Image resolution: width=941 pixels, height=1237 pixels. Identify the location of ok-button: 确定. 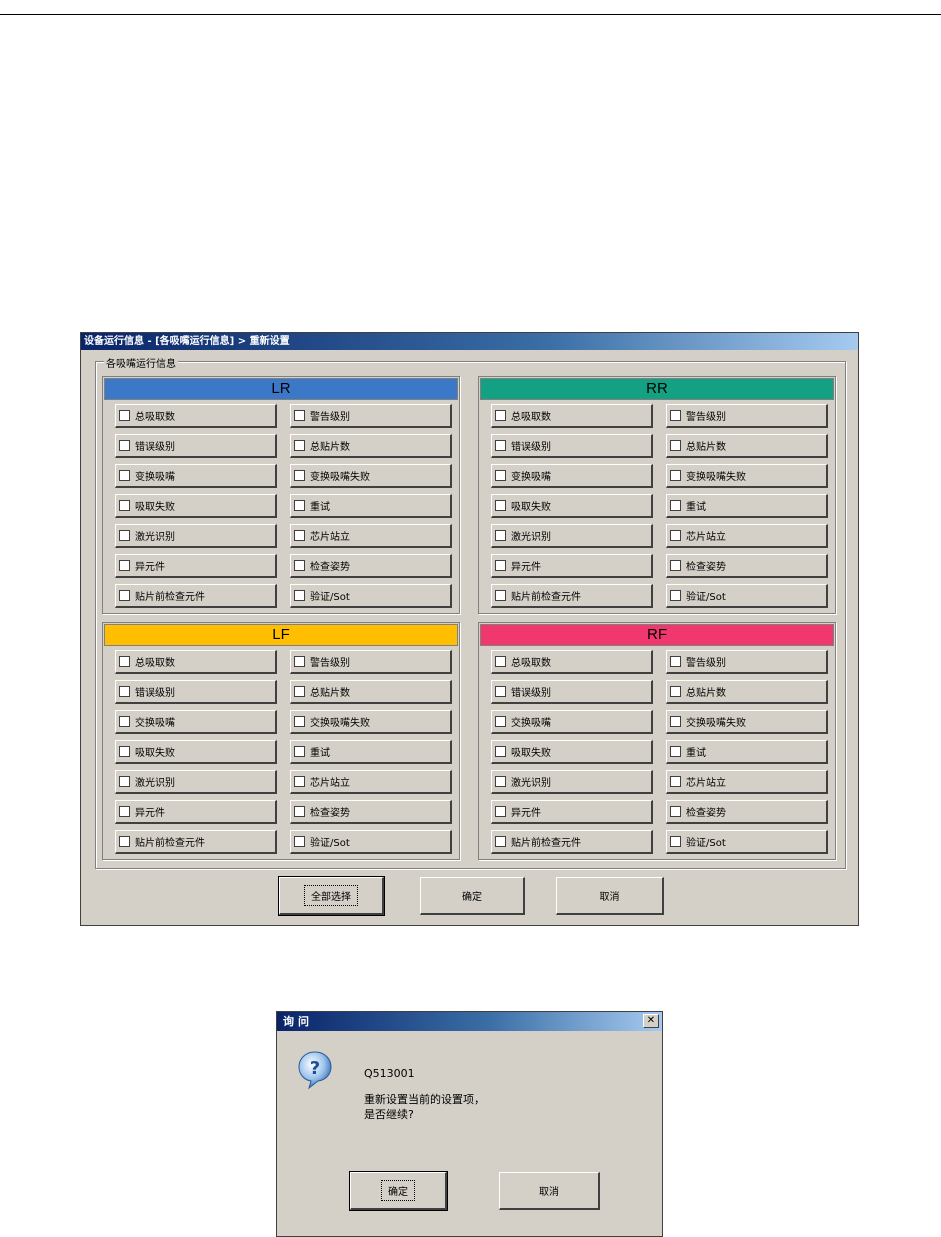
(472, 896).